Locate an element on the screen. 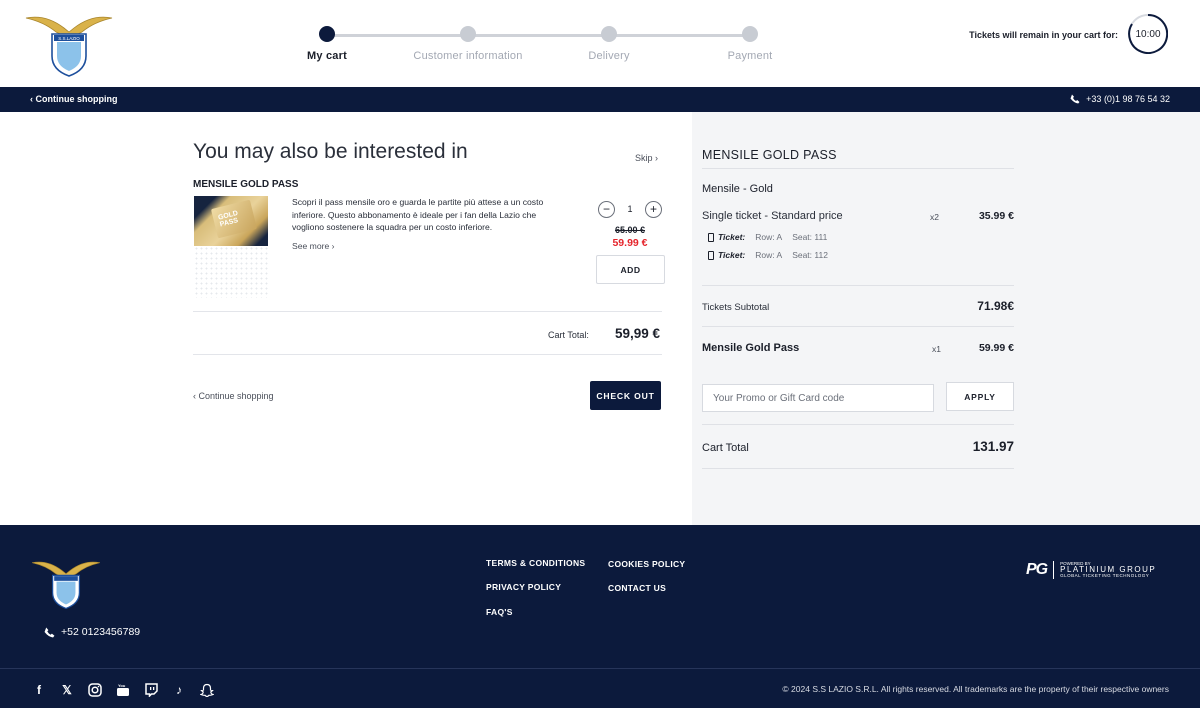 This screenshot has height=708, width=1200. faqs-link: FAQ'S is located at coordinates (499, 612).